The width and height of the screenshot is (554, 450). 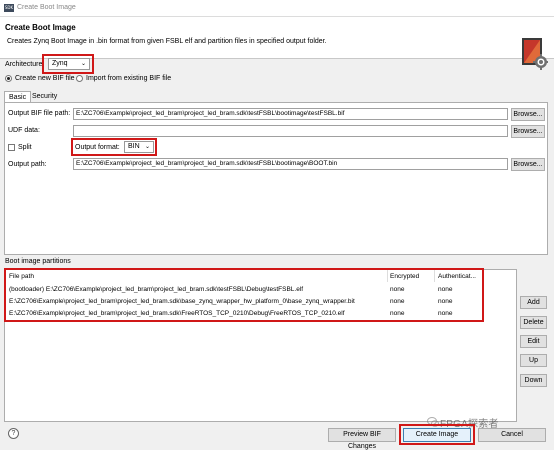 I want to click on udf-data-label: UDF data:, so click(x=24, y=130).